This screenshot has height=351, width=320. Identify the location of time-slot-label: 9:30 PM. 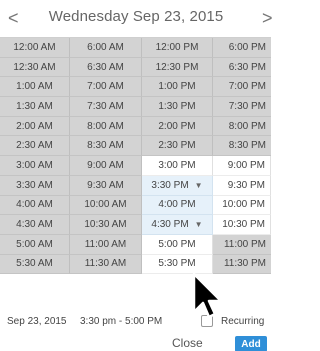
(246, 185).